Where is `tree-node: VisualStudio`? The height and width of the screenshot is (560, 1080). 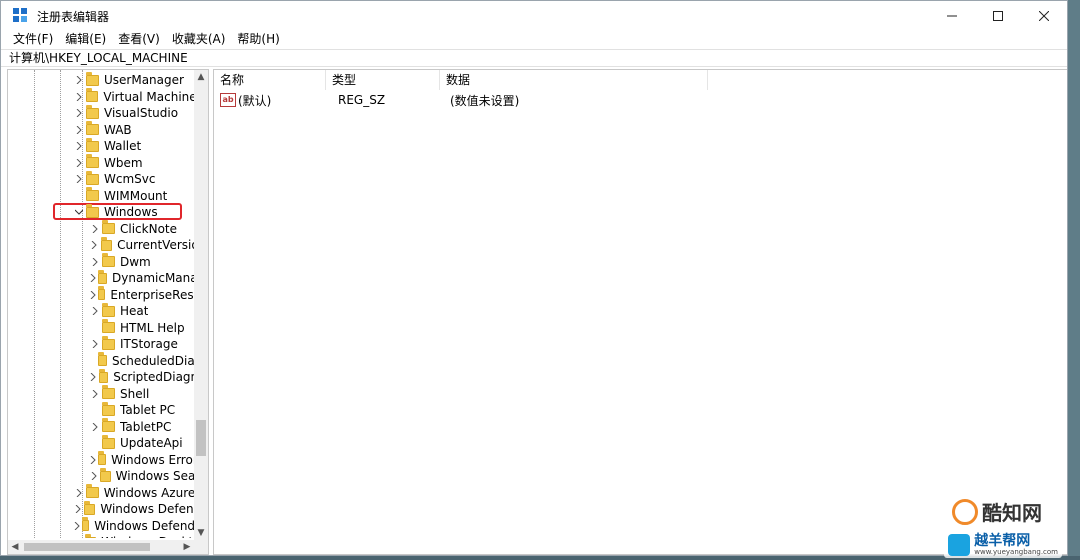
tree-node: VisualStudio is located at coordinates (101, 113).